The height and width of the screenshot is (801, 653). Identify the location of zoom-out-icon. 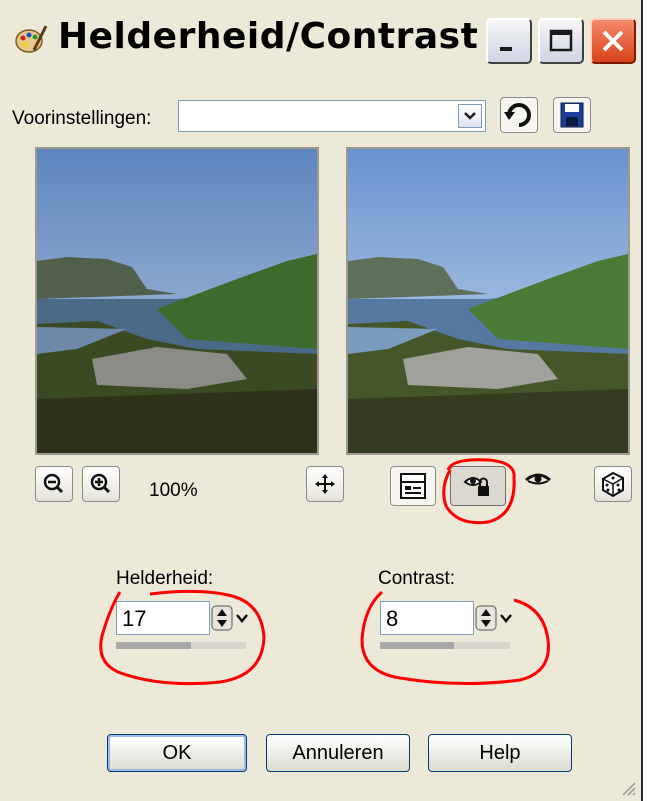
(53, 483).